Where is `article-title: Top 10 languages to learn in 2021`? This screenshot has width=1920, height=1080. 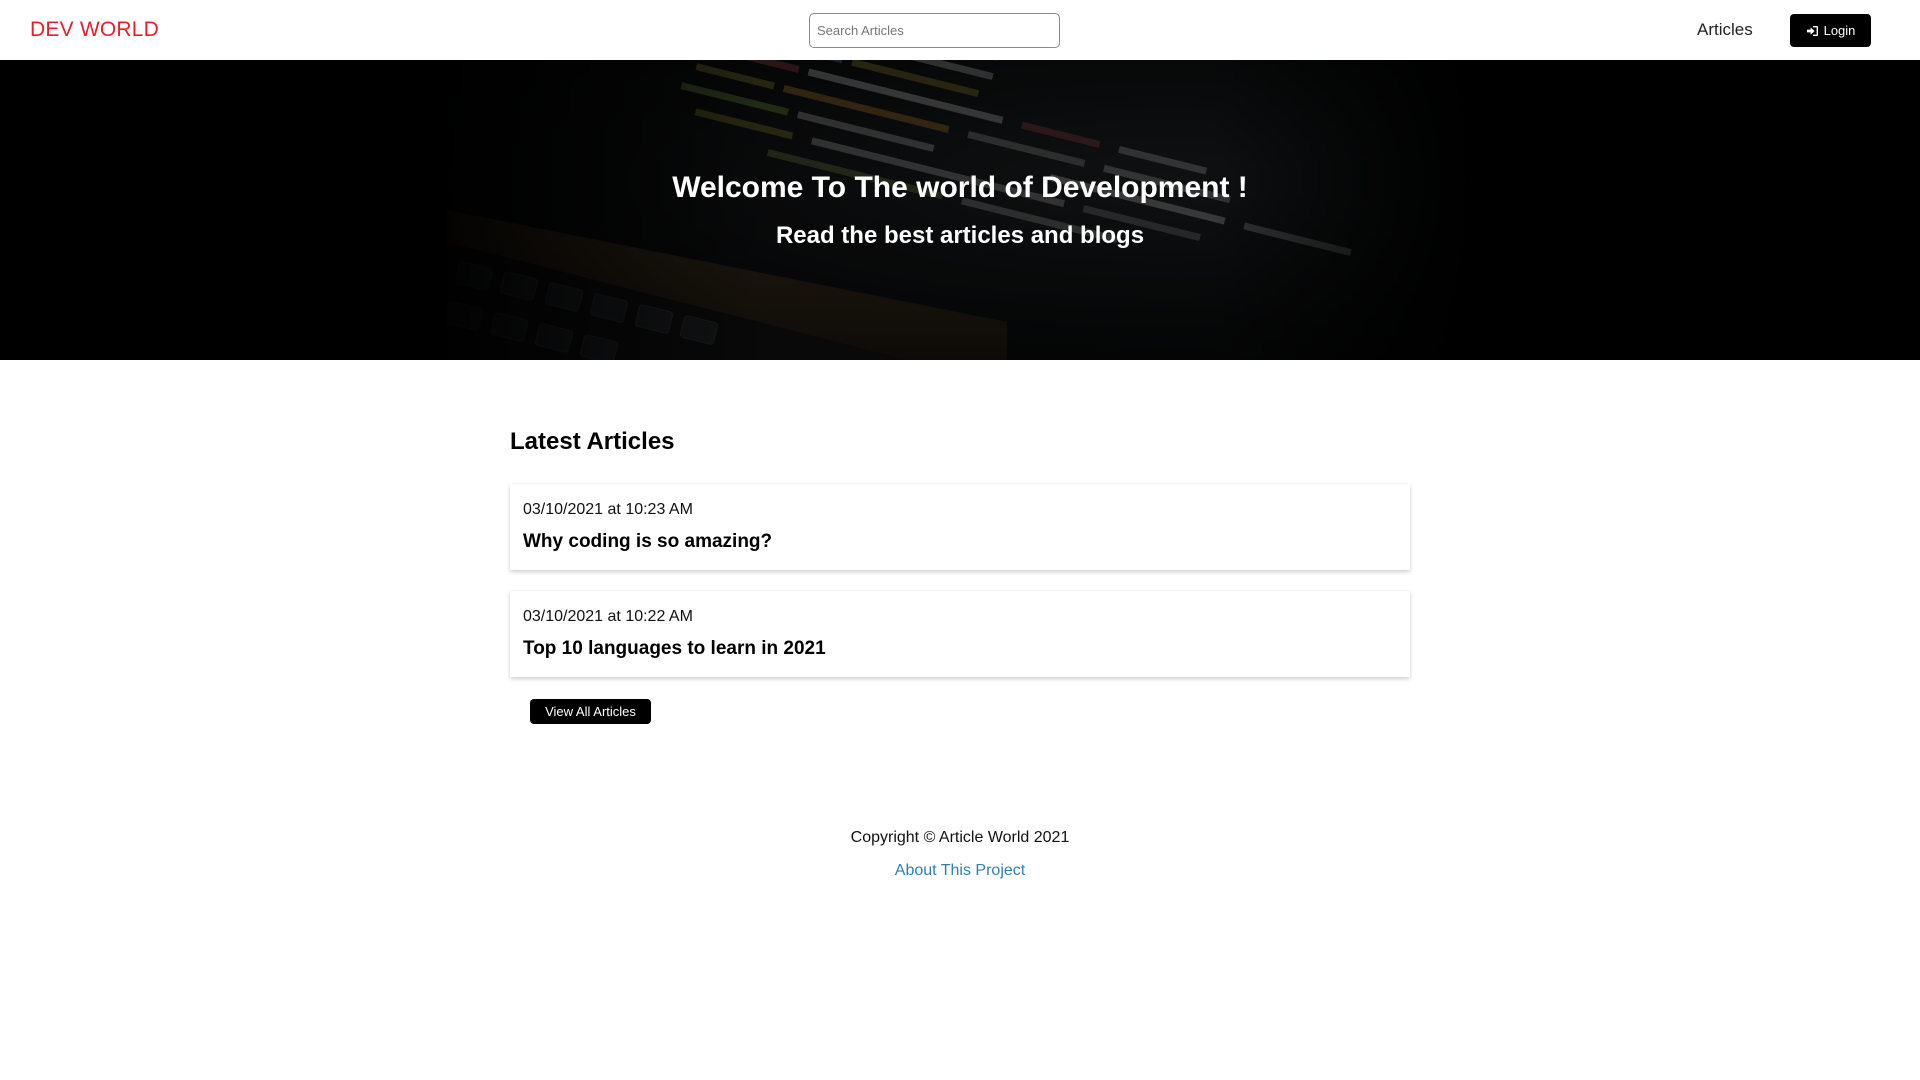
article-title: Top 10 languages to learn in 2021 is located at coordinates (674, 649).